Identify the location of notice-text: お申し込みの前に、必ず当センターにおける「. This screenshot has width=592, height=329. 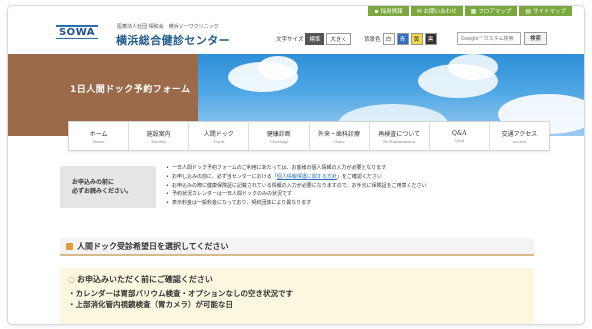
(224, 176).